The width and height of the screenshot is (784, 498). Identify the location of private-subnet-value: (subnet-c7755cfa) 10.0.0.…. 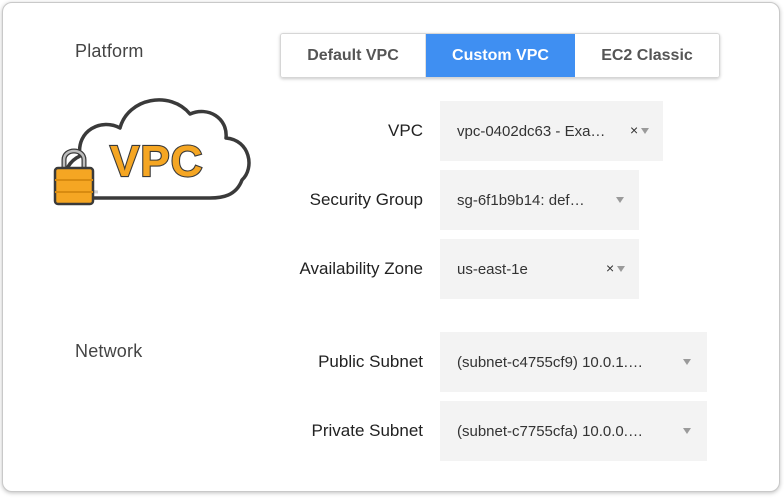
(550, 431).